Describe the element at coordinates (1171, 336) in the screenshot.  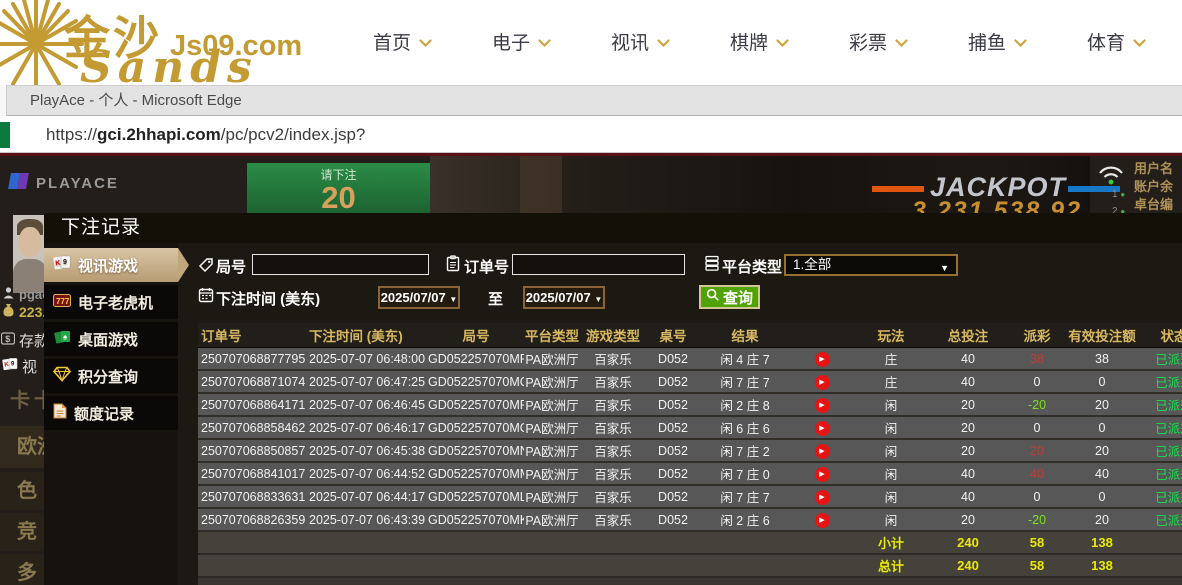
I see `column-header-status: 状态` at that location.